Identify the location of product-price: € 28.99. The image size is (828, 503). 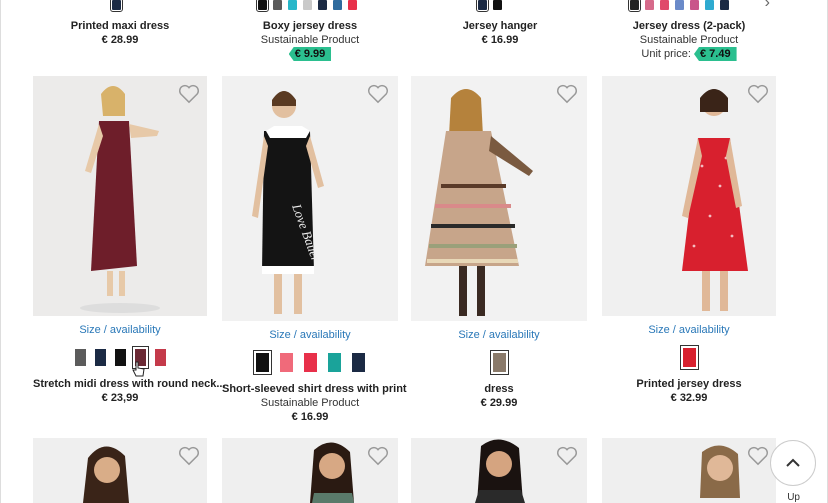
(120, 40).